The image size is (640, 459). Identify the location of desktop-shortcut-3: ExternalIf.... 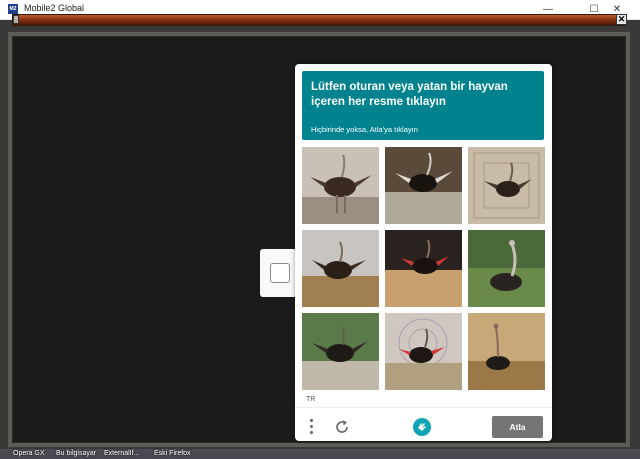
(121, 453).